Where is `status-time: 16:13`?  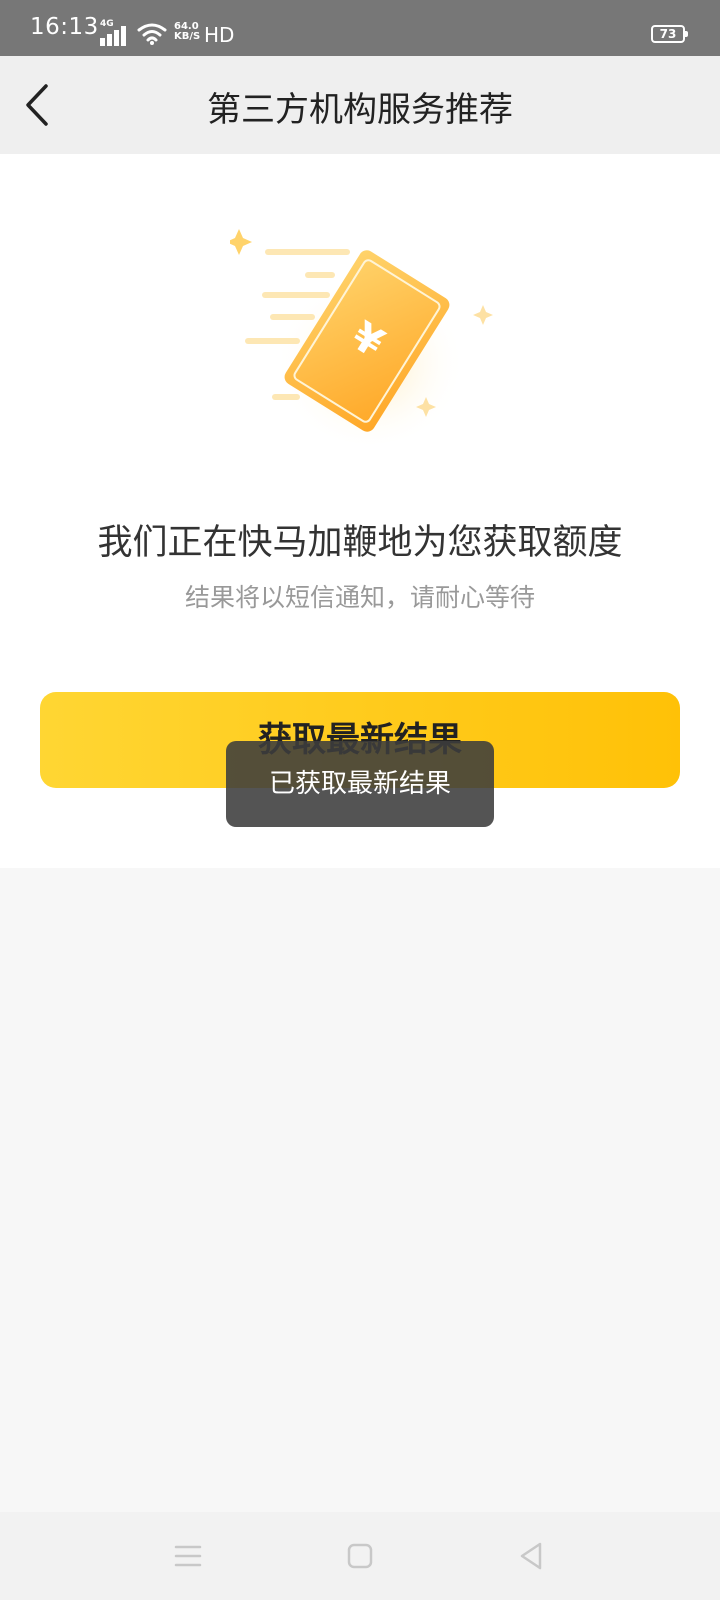 status-time: 16:13 is located at coordinates (64, 27).